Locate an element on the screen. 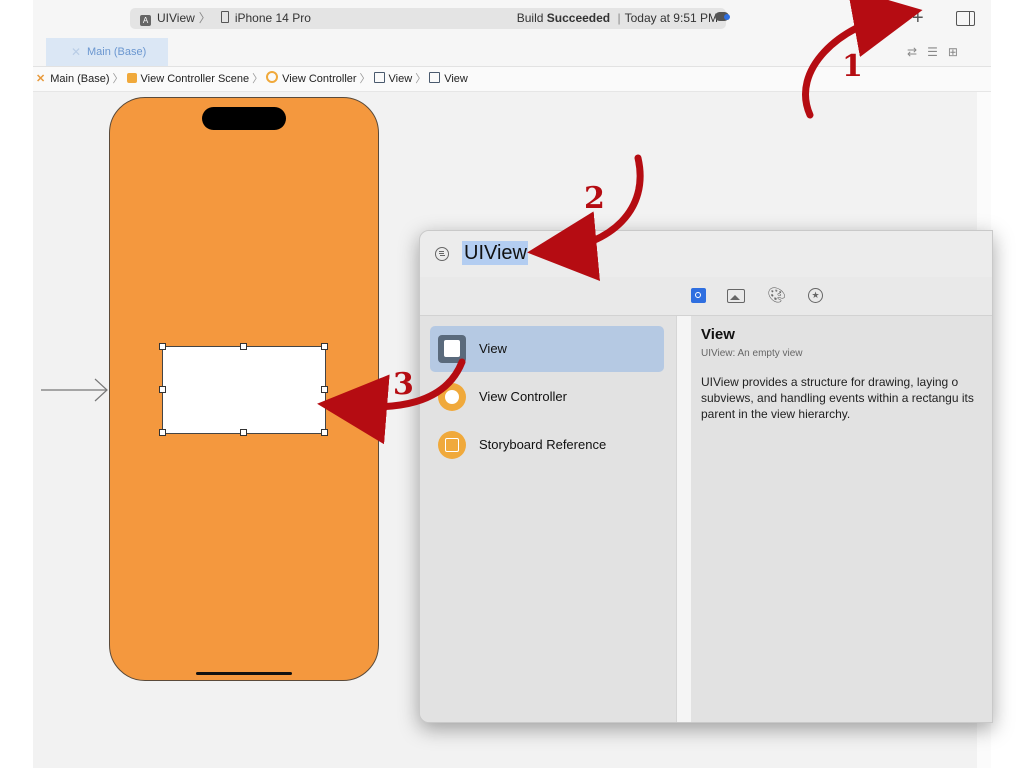  annotation-label-1: 1 is located at coordinates (852, 66).